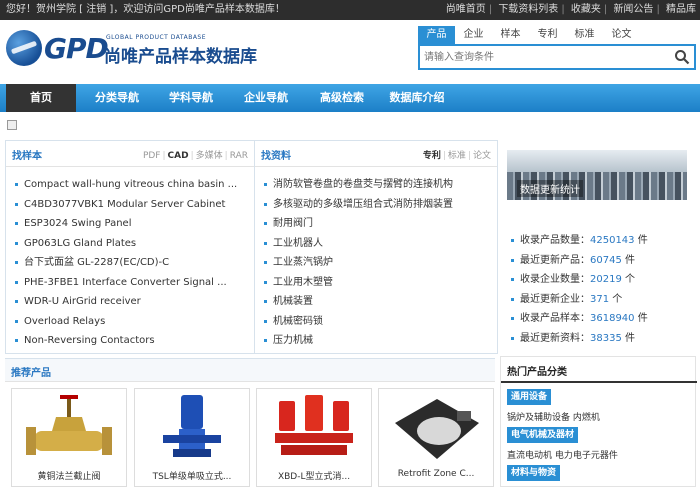  I want to click on materials-tab-standard: 标准, so click(457, 156).